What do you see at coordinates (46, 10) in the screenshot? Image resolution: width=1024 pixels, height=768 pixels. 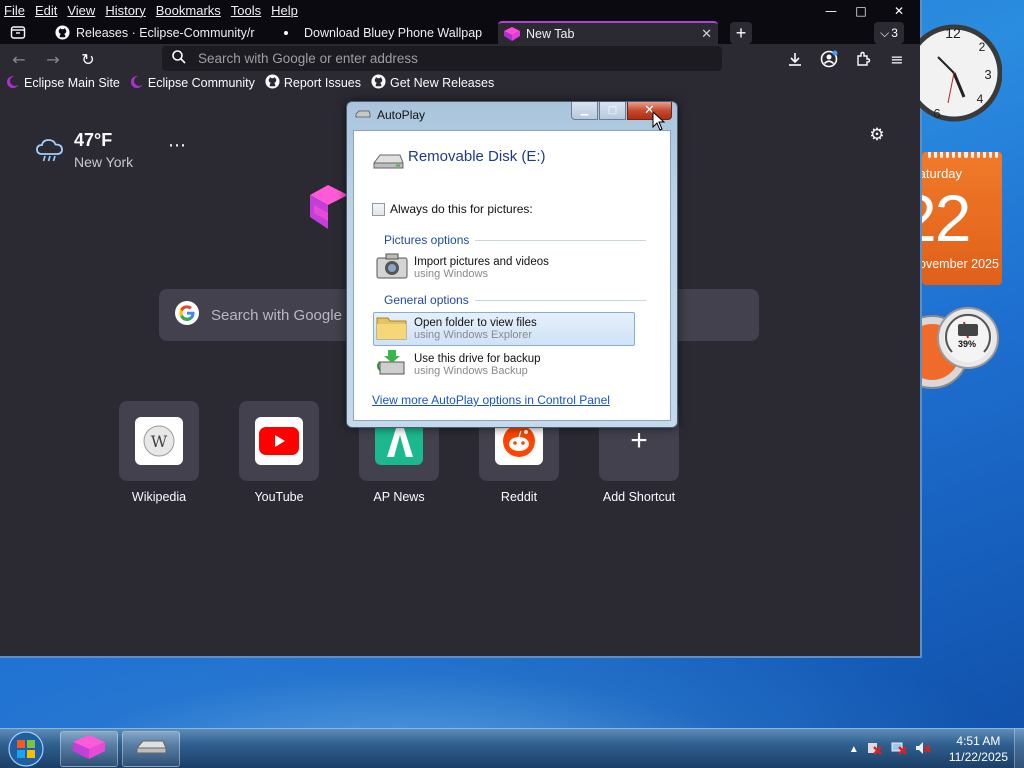 I see `menu-edit: Edit` at bounding box center [46, 10].